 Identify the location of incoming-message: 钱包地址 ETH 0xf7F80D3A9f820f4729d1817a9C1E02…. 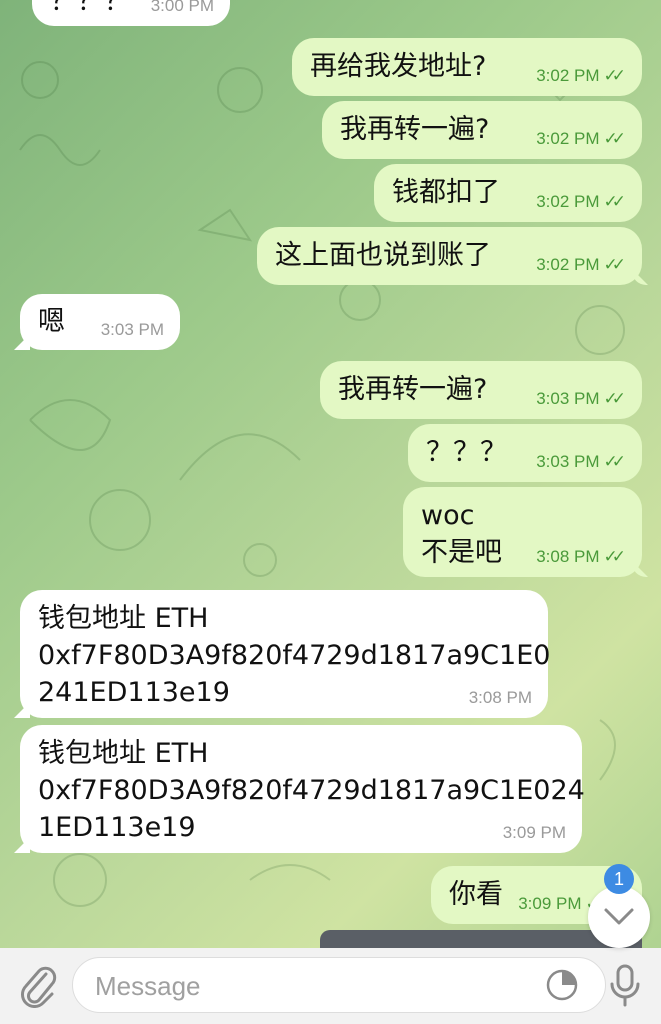
(302, 789).